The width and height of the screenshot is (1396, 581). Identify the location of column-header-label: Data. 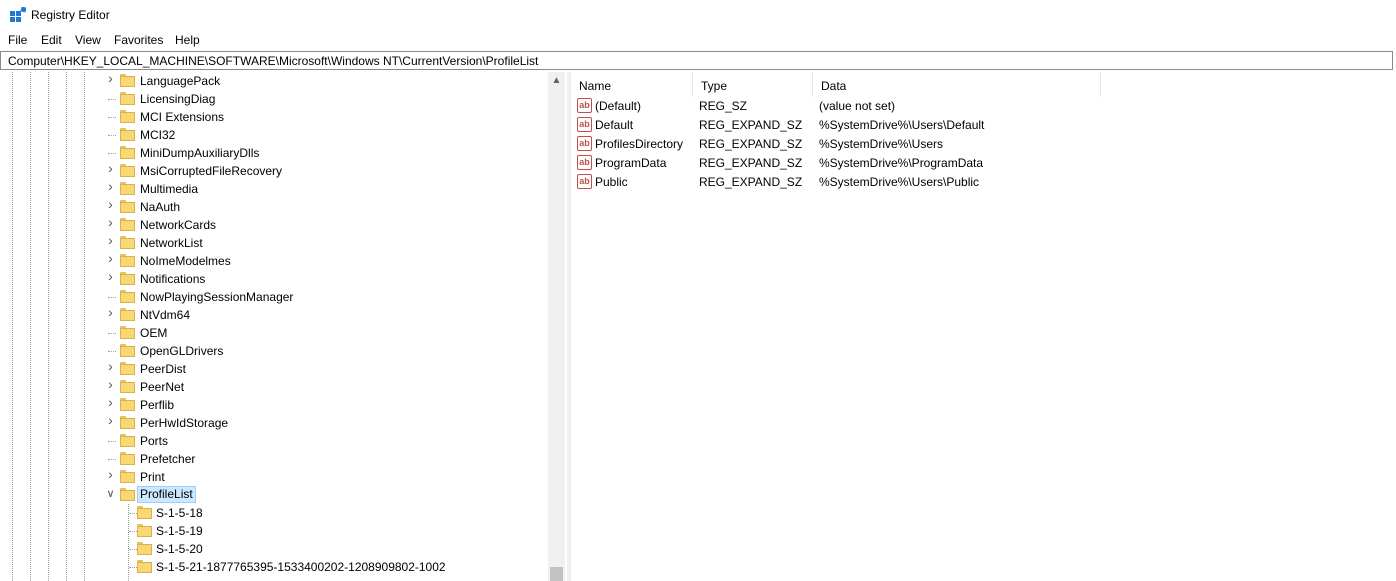
(834, 86).